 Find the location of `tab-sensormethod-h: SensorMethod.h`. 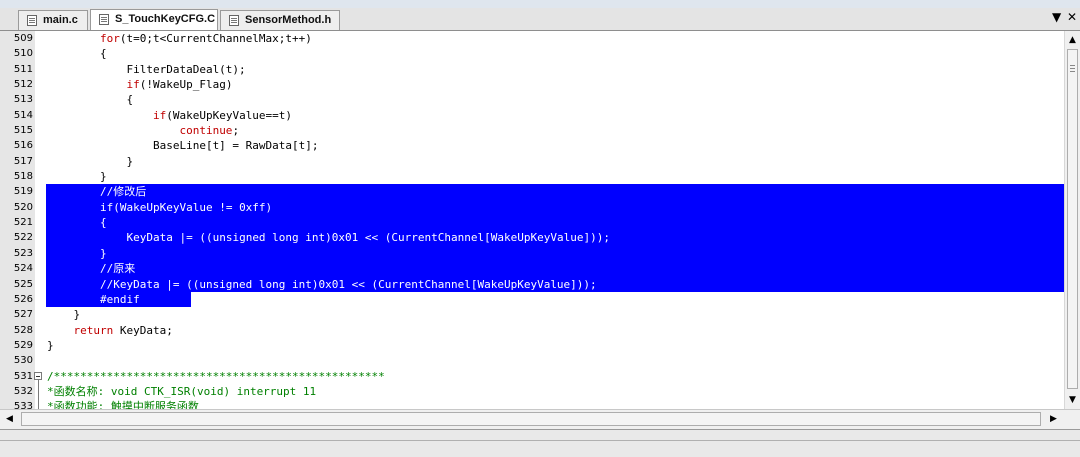

tab-sensormethod-h: SensorMethod.h is located at coordinates (280, 20).